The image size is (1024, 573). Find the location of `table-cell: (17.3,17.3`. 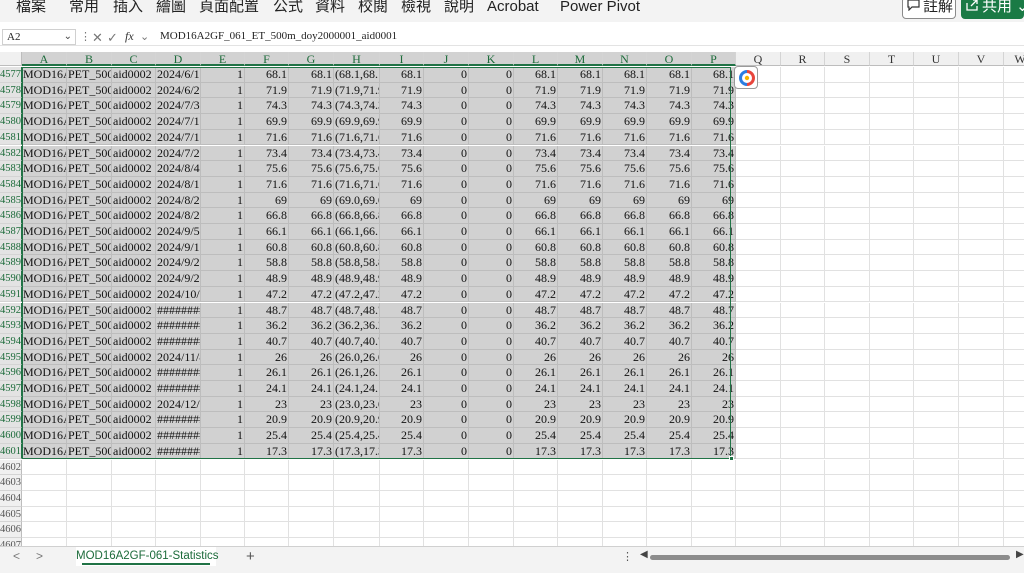

table-cell: (17.3,17.3 is located at coordinates (357, 451).